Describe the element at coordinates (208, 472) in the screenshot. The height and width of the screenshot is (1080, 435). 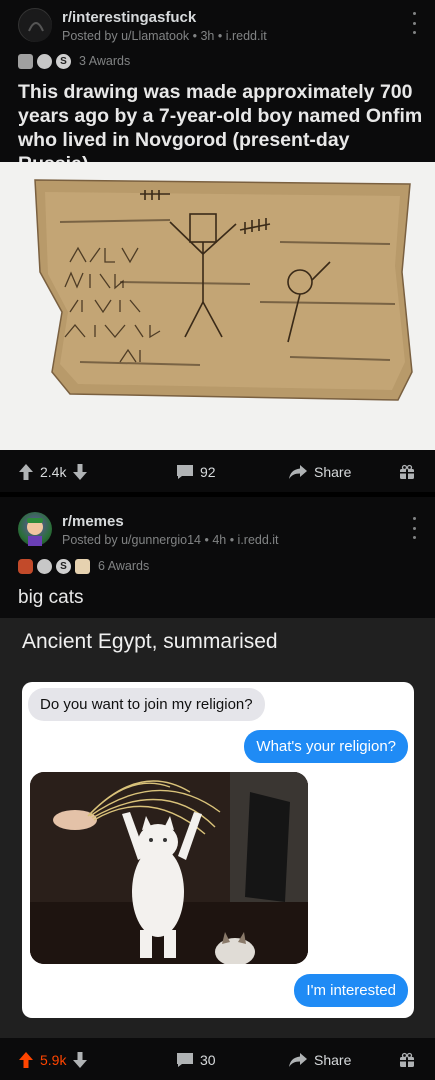
I see `comment-count: 92` at that location.